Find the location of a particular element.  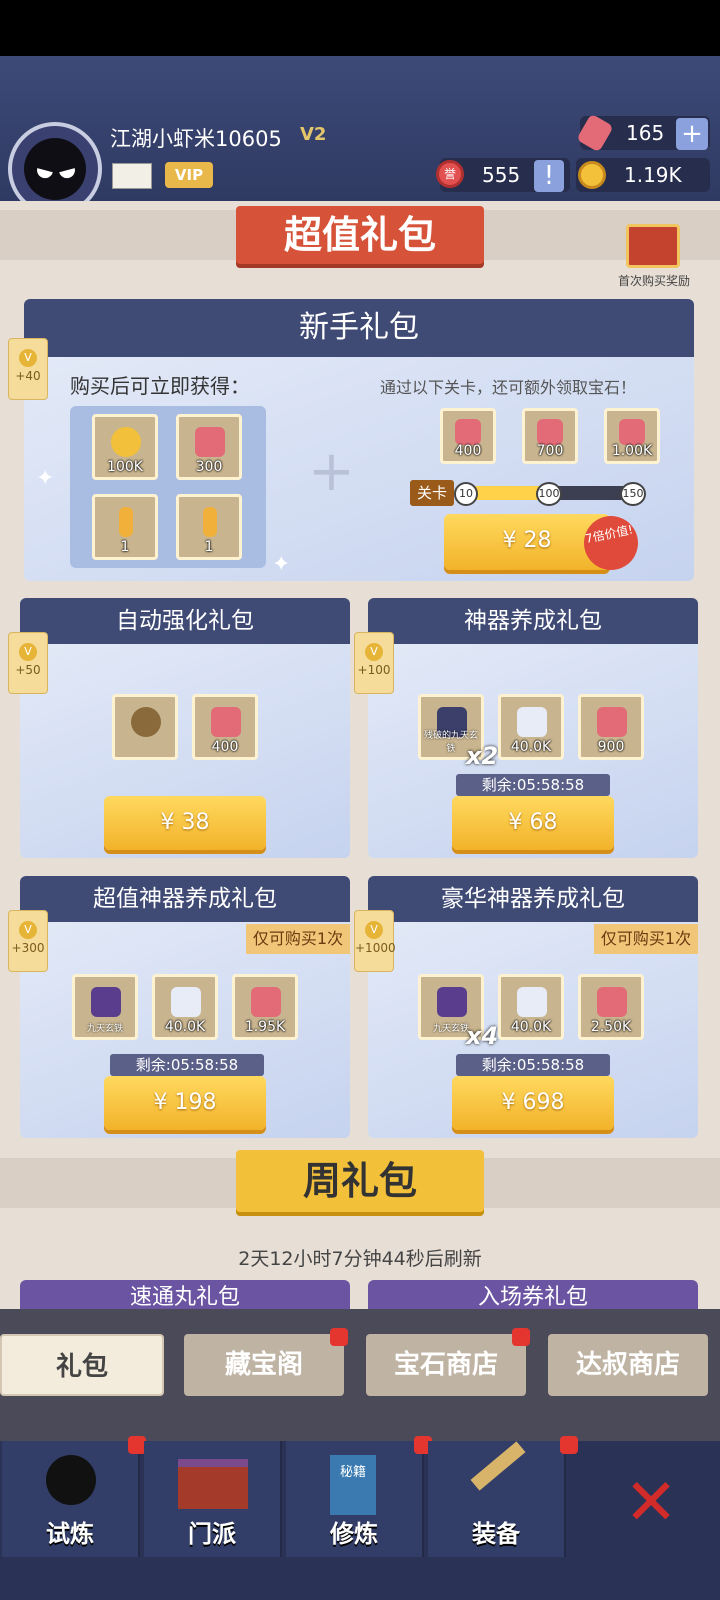

nav-cultivate: 秘籍 修炼 is located at coordinates (355, 1499).